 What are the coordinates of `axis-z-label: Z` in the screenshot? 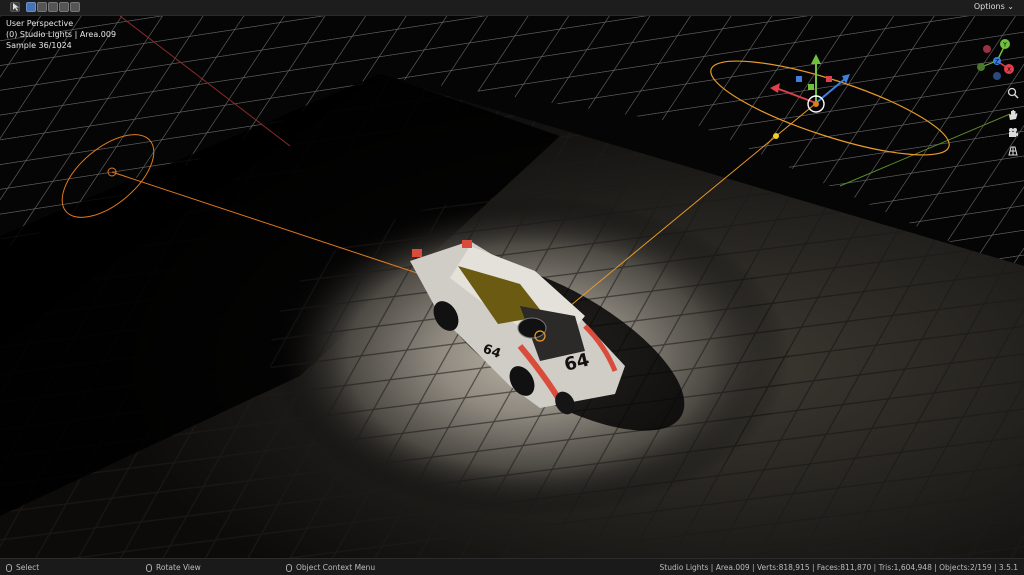 It's located at (997, 62).